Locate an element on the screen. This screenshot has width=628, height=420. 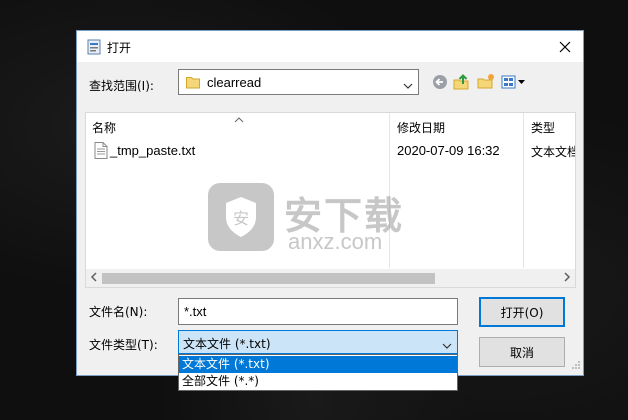
filetype-select: 文本文件 (*.txt) is located at coordinates (318, 342).